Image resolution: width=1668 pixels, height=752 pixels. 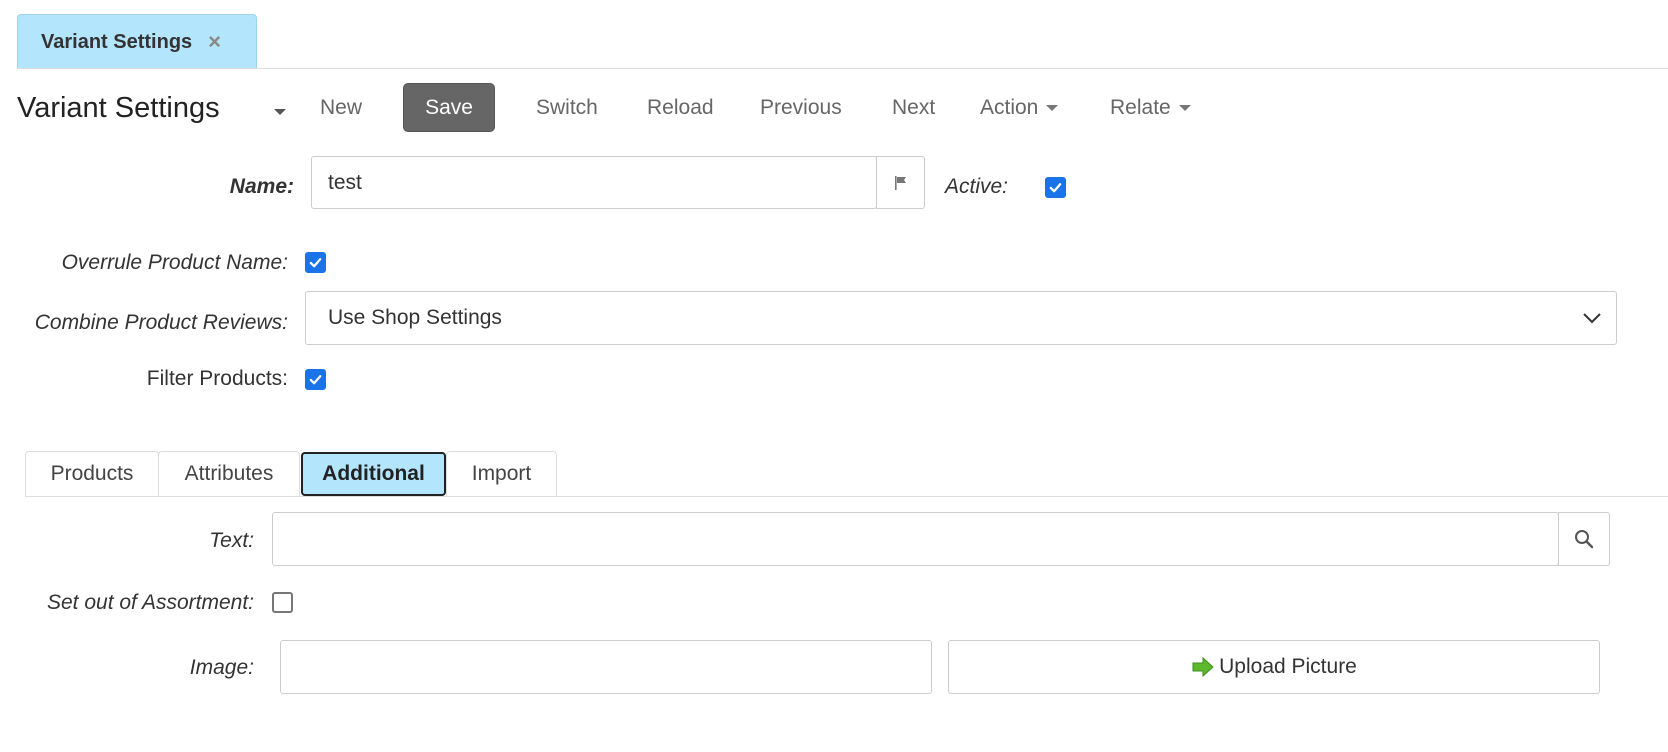 I want to click on image-input, so click(x=606, y=667).